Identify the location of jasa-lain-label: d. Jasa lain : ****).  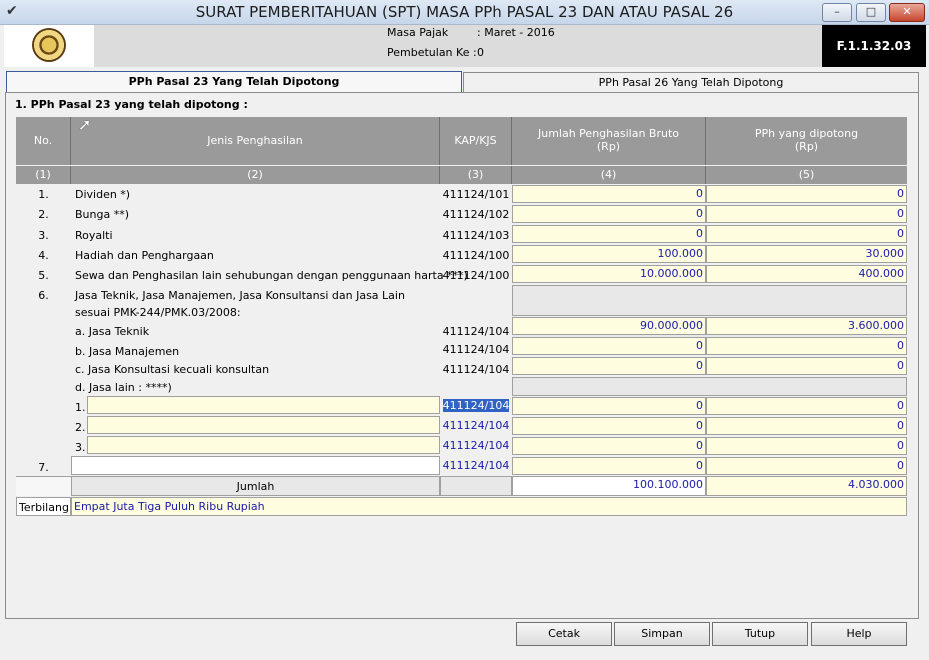
(123, 387).